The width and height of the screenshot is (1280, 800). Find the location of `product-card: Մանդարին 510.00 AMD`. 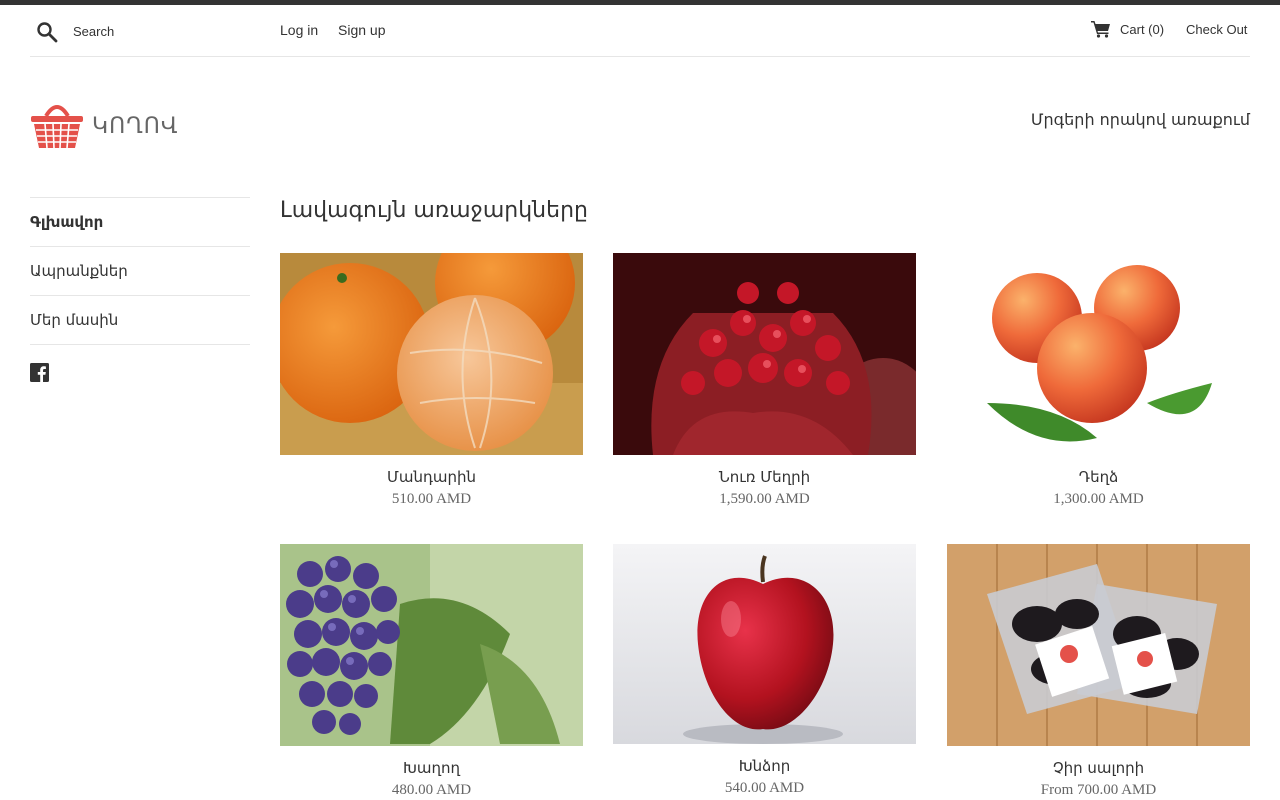

product-card: Մանդարին 510.00 AMD is located at coordinates (431, 380).